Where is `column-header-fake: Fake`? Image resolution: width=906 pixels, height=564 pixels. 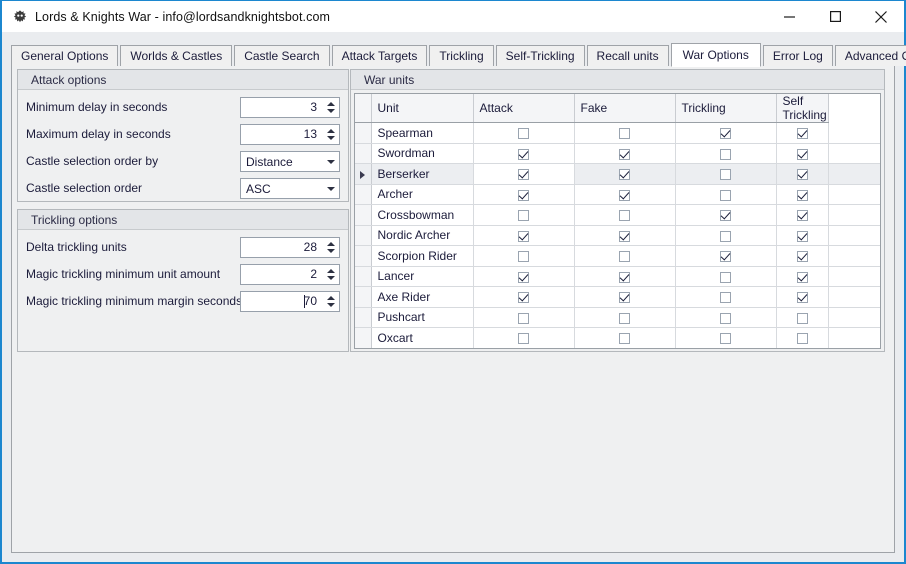
column-header-fake: Fake is located at coordinates (625, 108).